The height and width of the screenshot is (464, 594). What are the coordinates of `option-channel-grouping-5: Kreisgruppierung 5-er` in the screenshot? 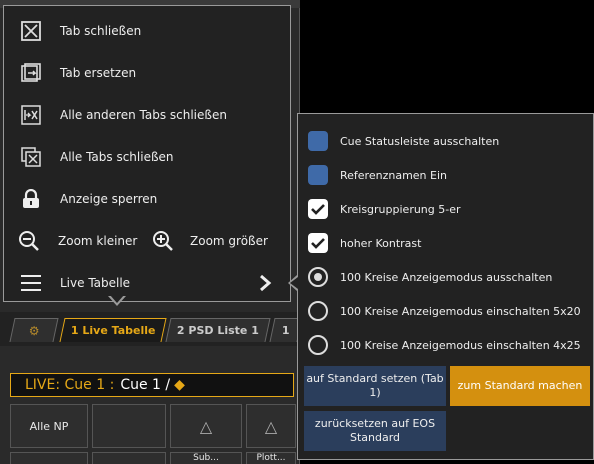 It's located at (445, 209).